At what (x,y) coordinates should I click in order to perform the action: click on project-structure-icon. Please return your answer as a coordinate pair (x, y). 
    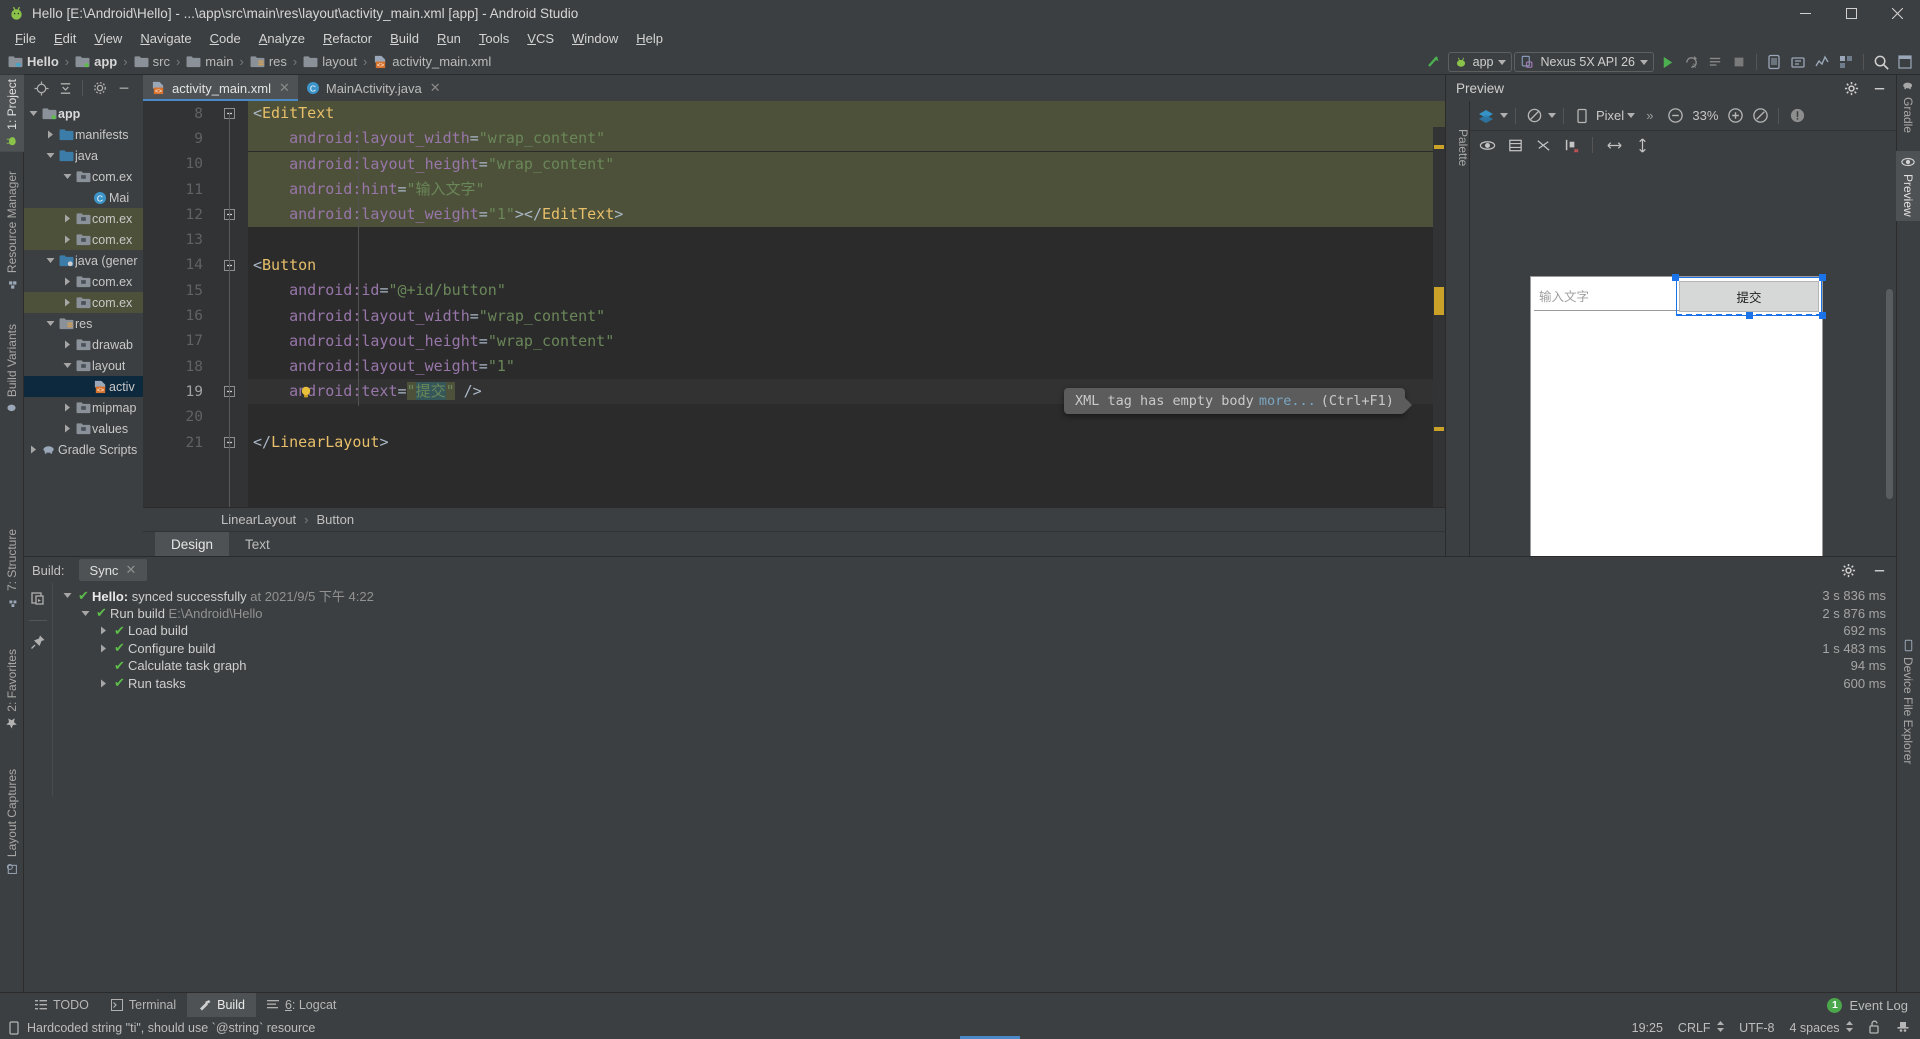
    Looking at the image, I should click on (1846, 62).